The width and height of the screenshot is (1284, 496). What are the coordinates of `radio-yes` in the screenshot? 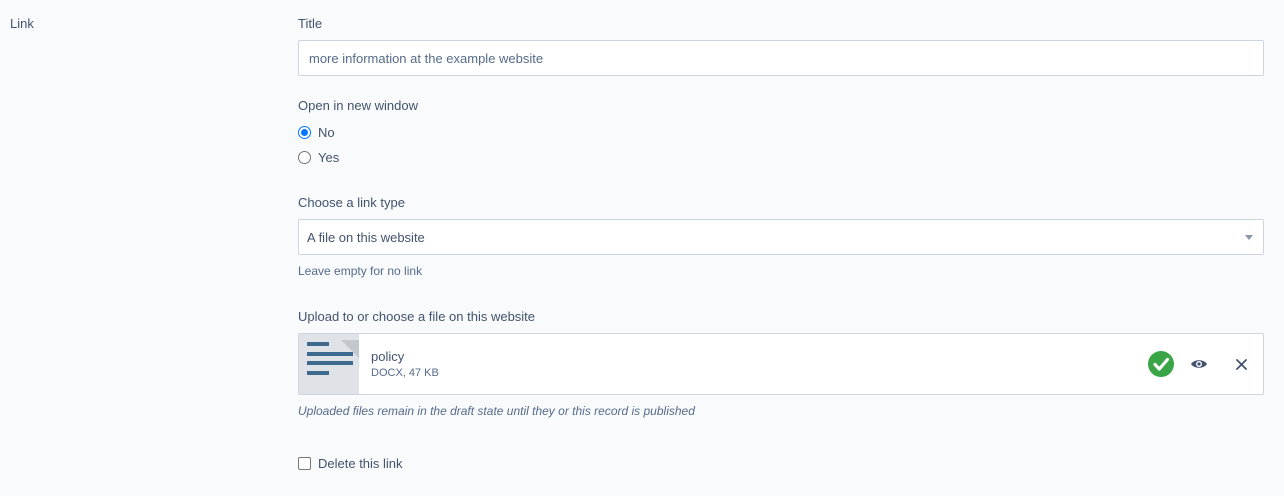 It's located at (304, 157).